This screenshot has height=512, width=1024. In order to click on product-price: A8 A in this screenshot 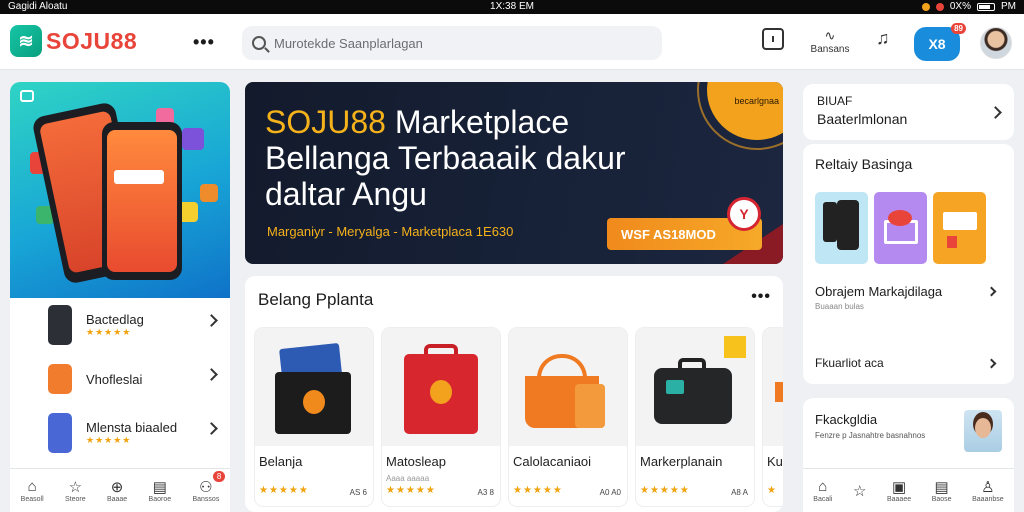, I will do `click(739, 492)`.